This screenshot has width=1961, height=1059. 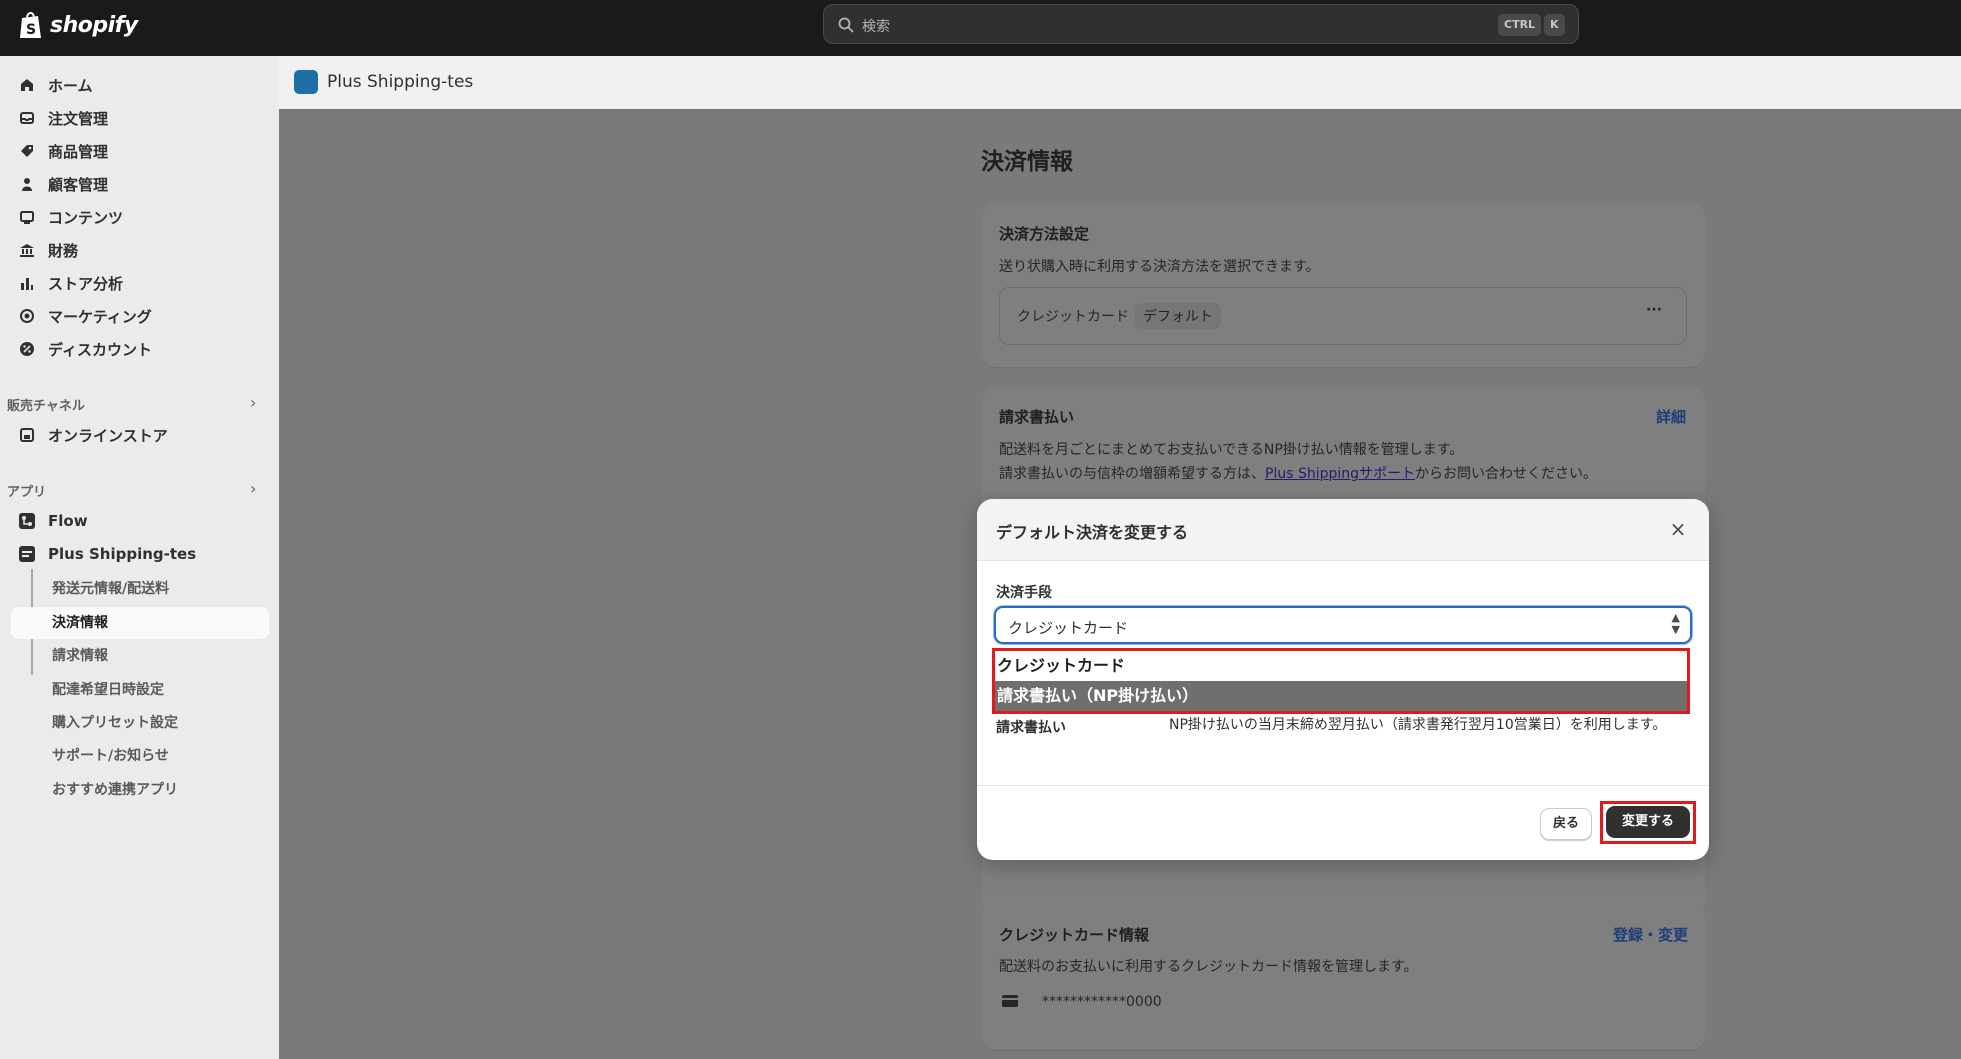 What do you see at coordinates (110, 755) in the screenshot?
I see `sub-item-support: サポート/お知らせ` at bounding box center [110, 755].